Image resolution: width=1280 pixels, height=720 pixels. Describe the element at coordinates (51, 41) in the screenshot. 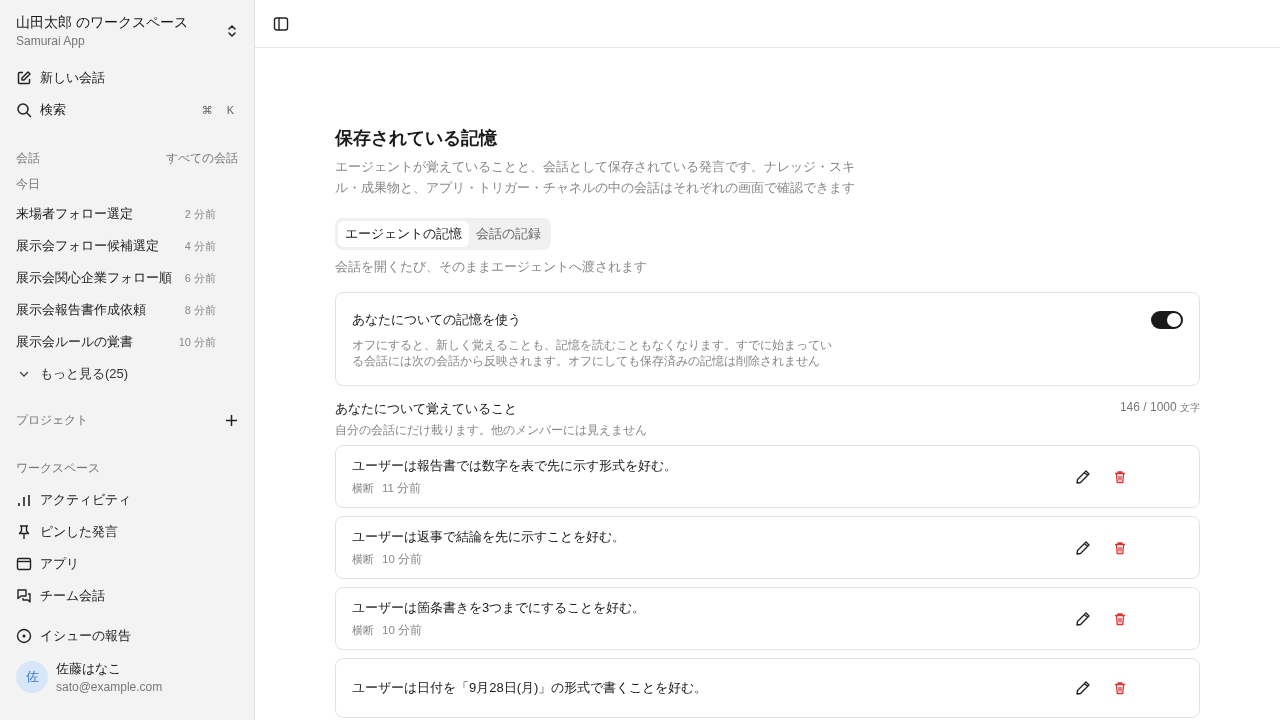

I see `workspace-subtitle: Samurai App` at that location.